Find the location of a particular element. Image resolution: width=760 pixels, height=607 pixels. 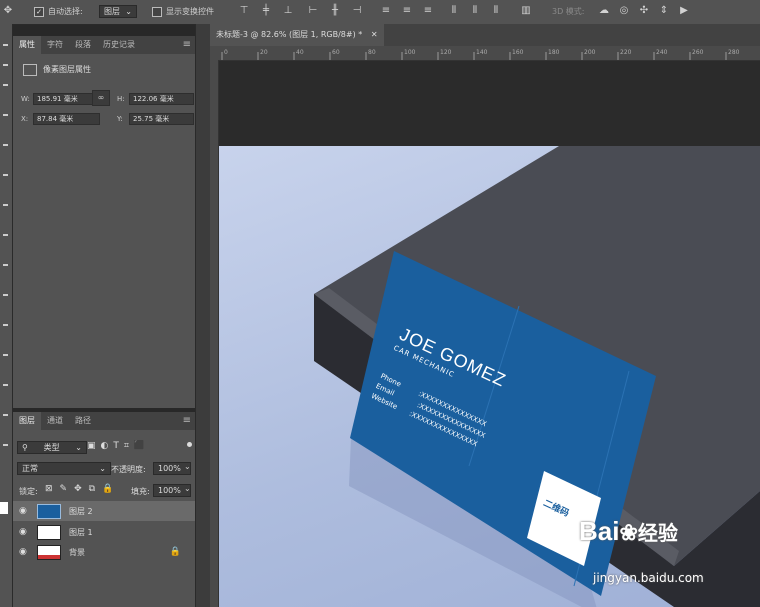

height-field: 122.06 毫米 is located at coordinates (161, 99).